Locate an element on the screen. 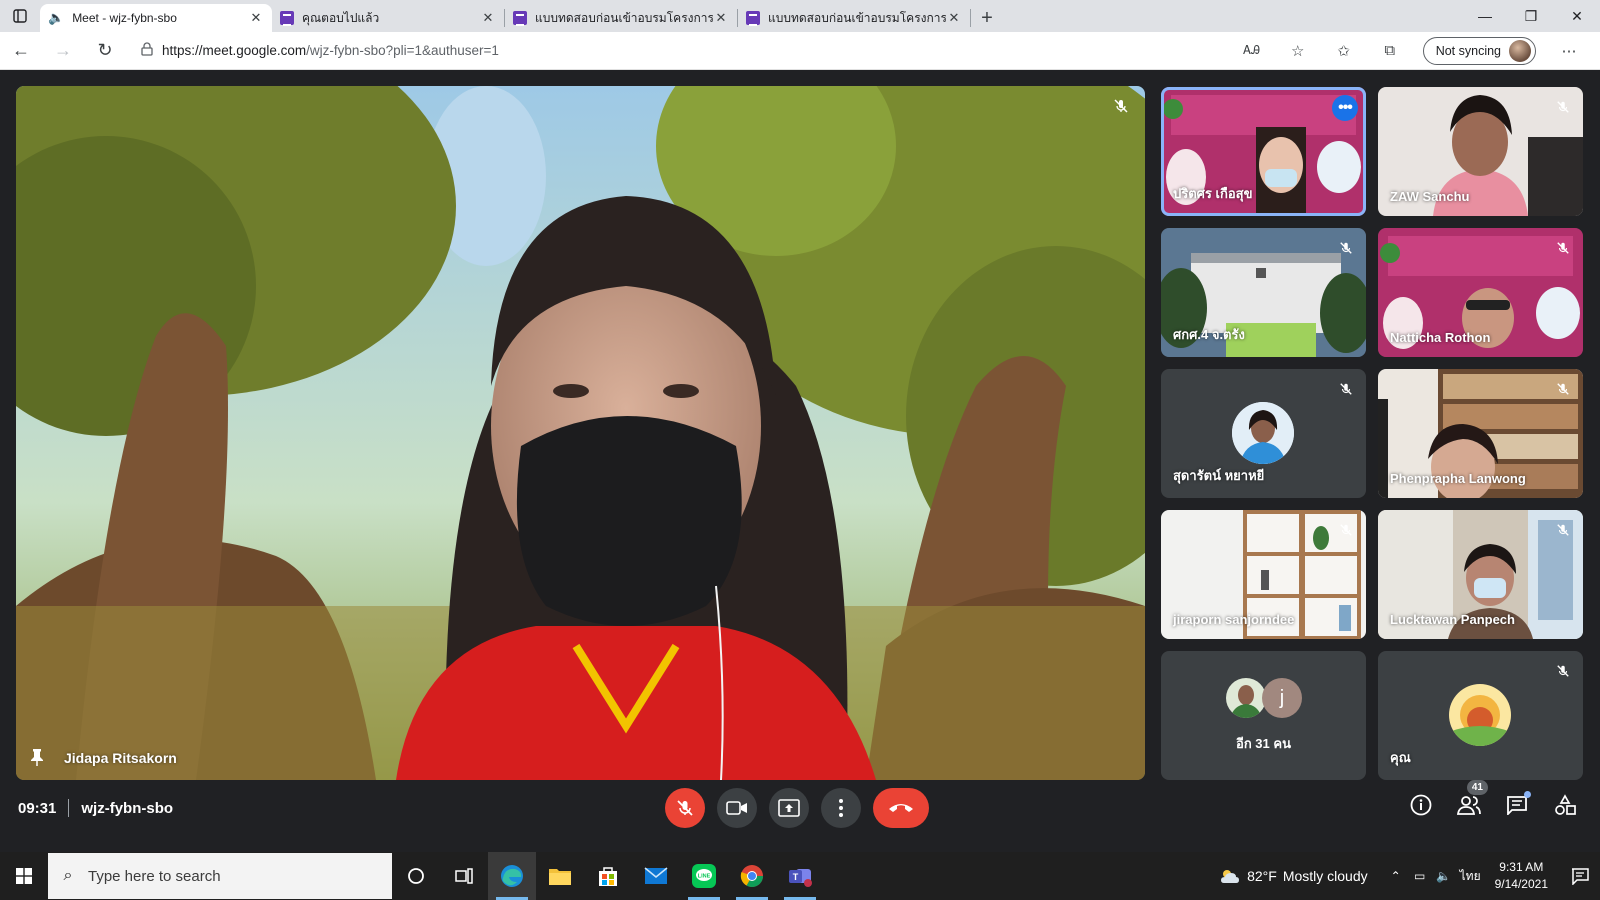 The height and width of the screenshot is (900, 1600). collections-icon: ⧉ is located at coordinates (1390, 51).